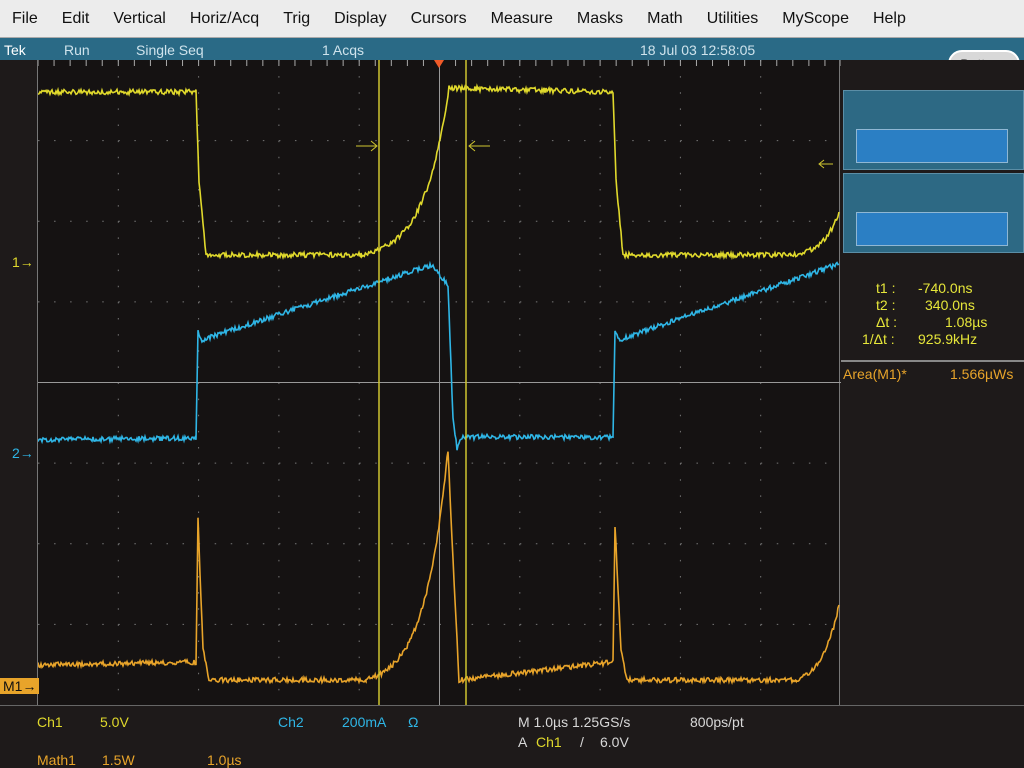  Describe the element at coordinates (875, 374) in the screenshot. I see `measurement-label: Area(M1)*` at that location.